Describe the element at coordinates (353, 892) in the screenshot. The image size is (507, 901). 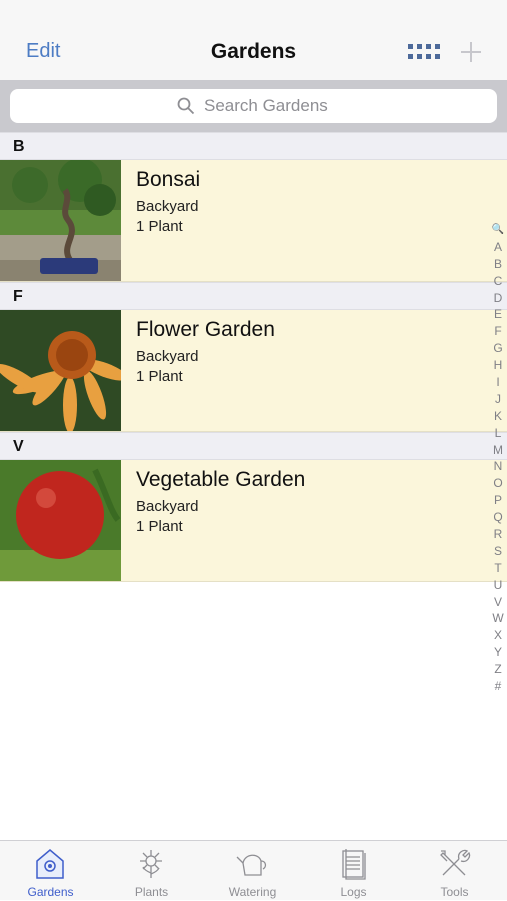
I see `tab-label: Logs` at that location.